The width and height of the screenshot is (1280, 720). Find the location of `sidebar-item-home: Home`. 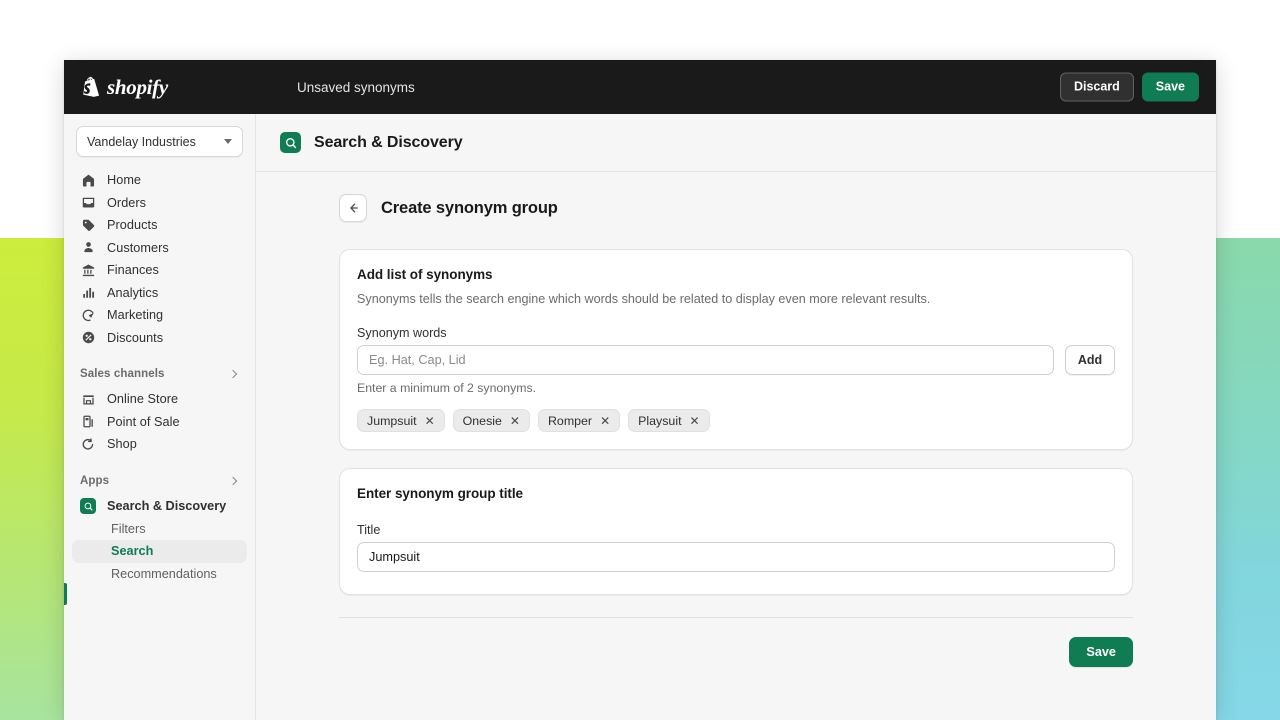

sidebar-item-home: Home is located at coordinates (159, 180).